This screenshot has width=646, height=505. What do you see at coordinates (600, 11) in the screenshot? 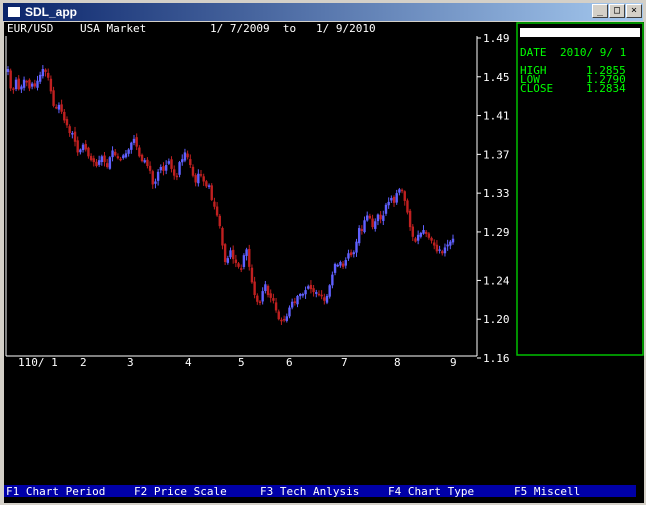
I see `minimize-button: _` at bounding box center [600, 11].